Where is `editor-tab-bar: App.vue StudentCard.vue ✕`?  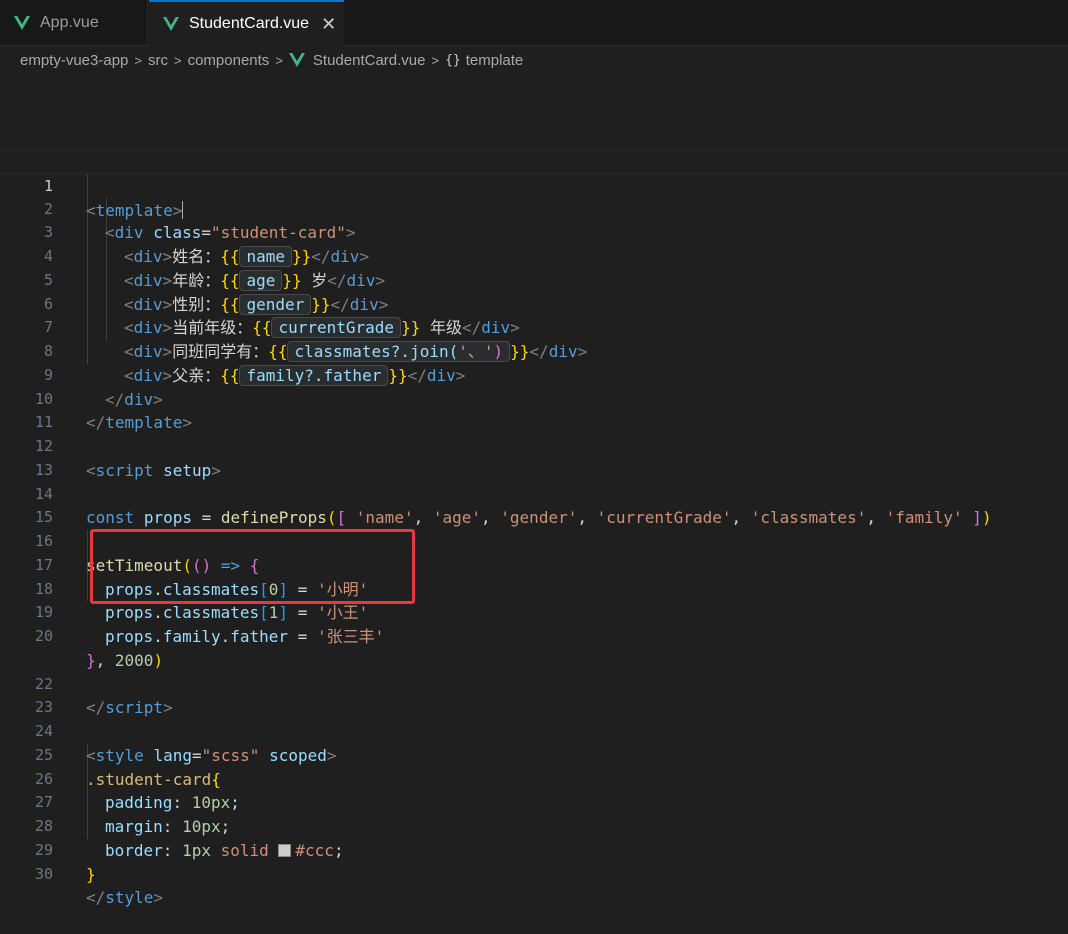 editor-tab-bar: App.vue StudentCard.vue ✕ is located at coordinates (534, 23).